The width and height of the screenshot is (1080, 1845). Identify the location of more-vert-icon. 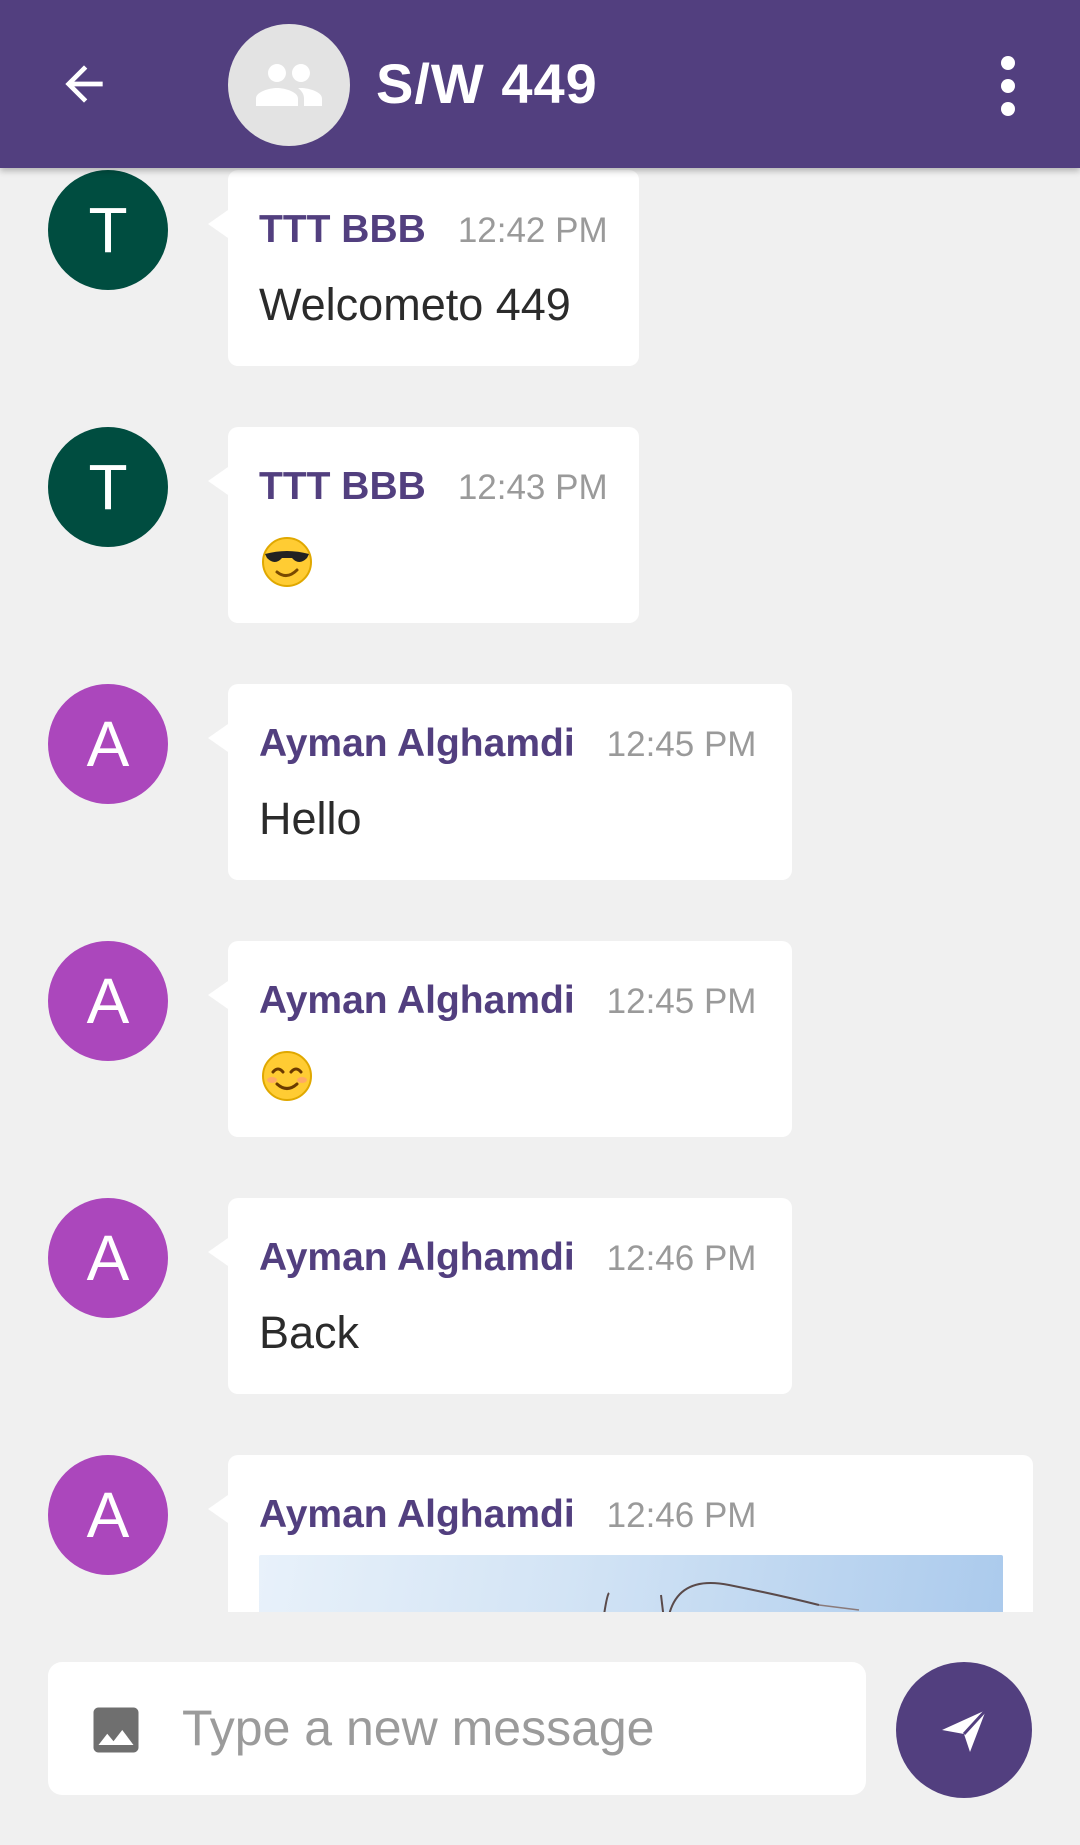
(1008, 63).